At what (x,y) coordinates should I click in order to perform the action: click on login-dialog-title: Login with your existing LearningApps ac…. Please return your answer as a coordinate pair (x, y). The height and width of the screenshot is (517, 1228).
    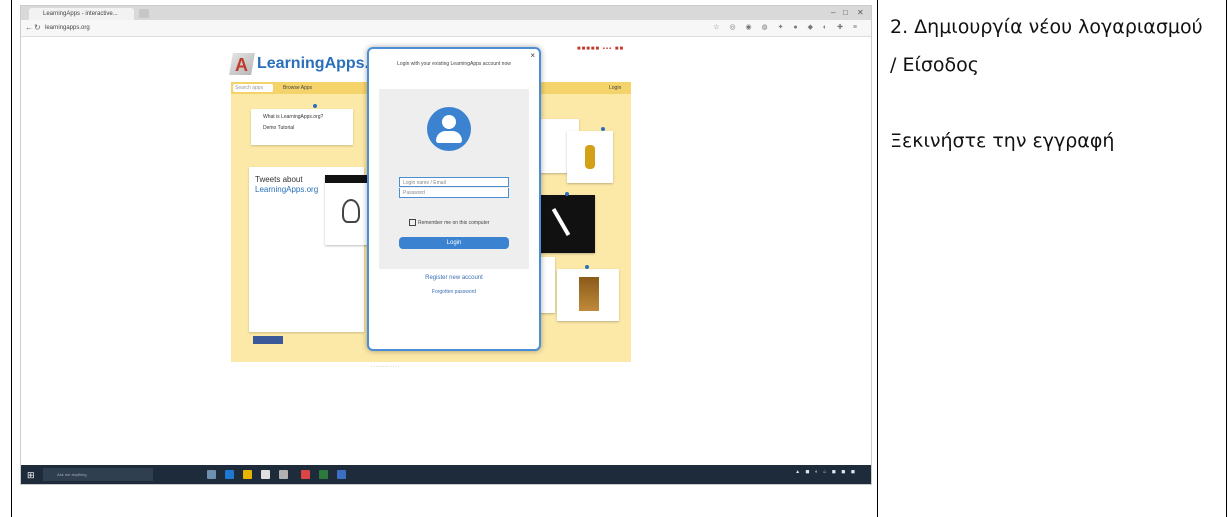
    Looking at the image, I should click on (454, 64).